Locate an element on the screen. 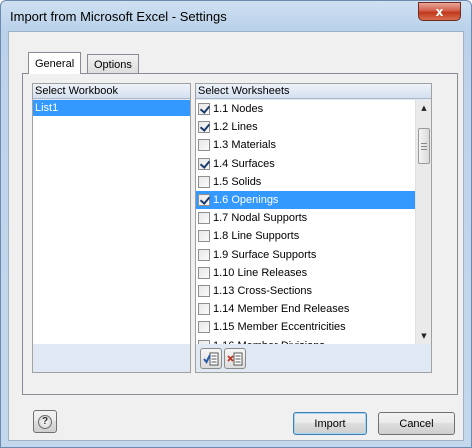 Image resolution: width=472 pixels, height=448 pixels. tab-general: General is located at coordinates (55, 63).